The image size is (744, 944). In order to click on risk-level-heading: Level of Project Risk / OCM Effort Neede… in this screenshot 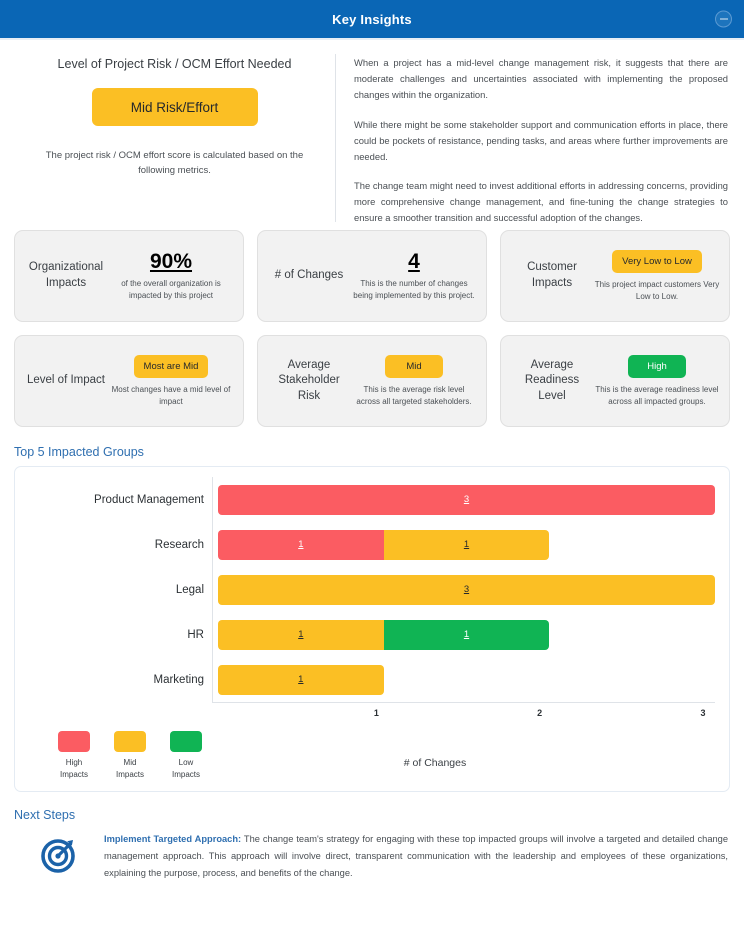, I will do `click(174, 64)`.